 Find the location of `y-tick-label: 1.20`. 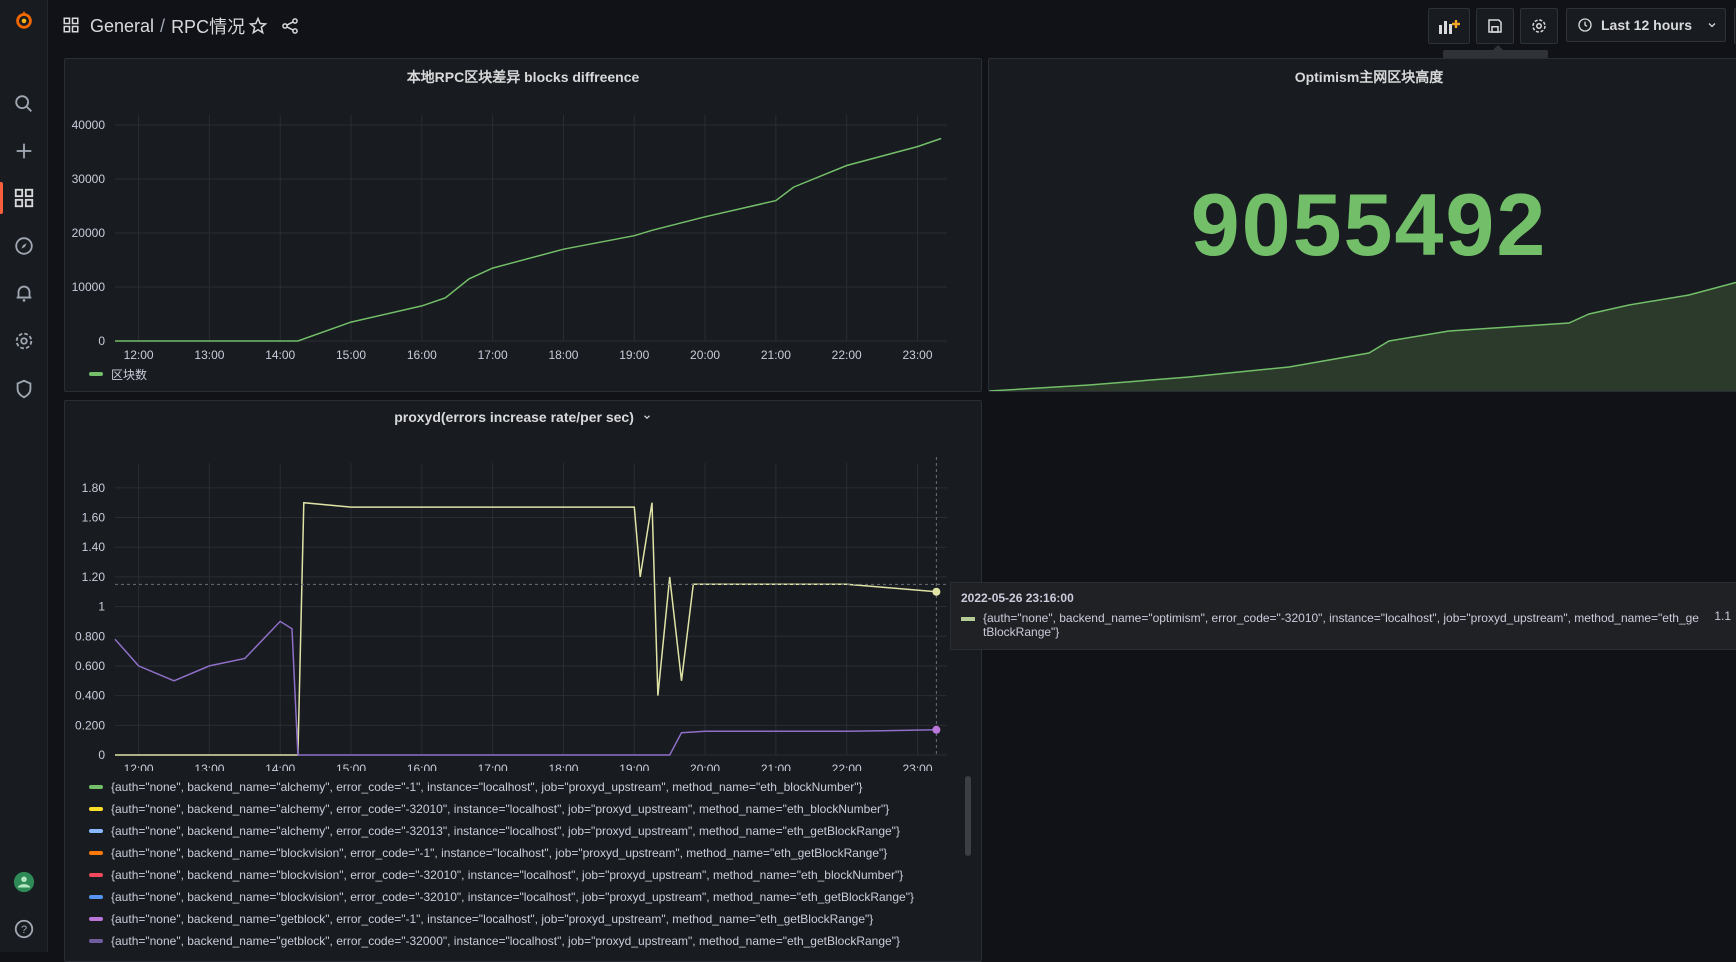

y-tick-label: 1.20 is located at coordinates (94, 577).